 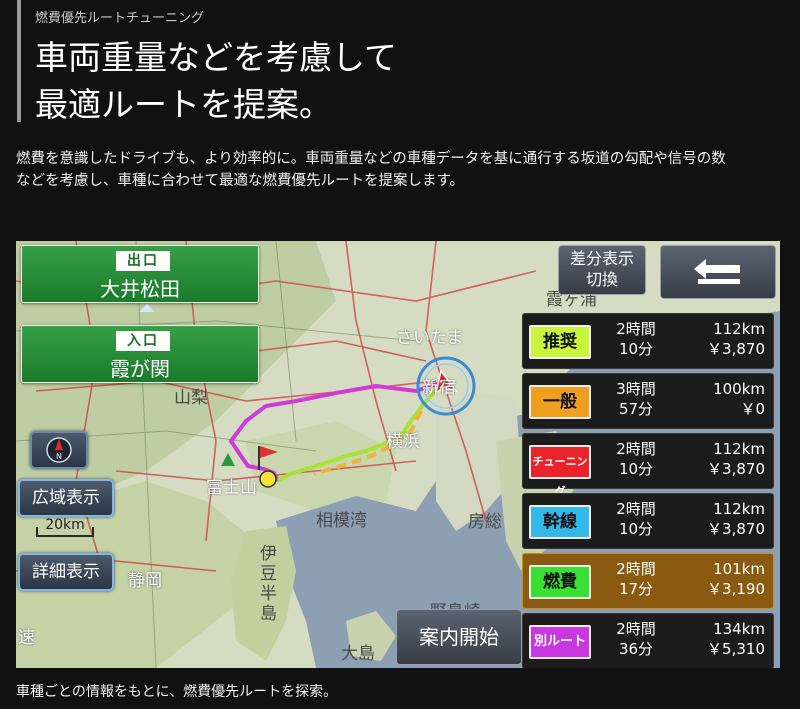 I want to click on map-label-izu-4: 島, so click(x=268, y=614).